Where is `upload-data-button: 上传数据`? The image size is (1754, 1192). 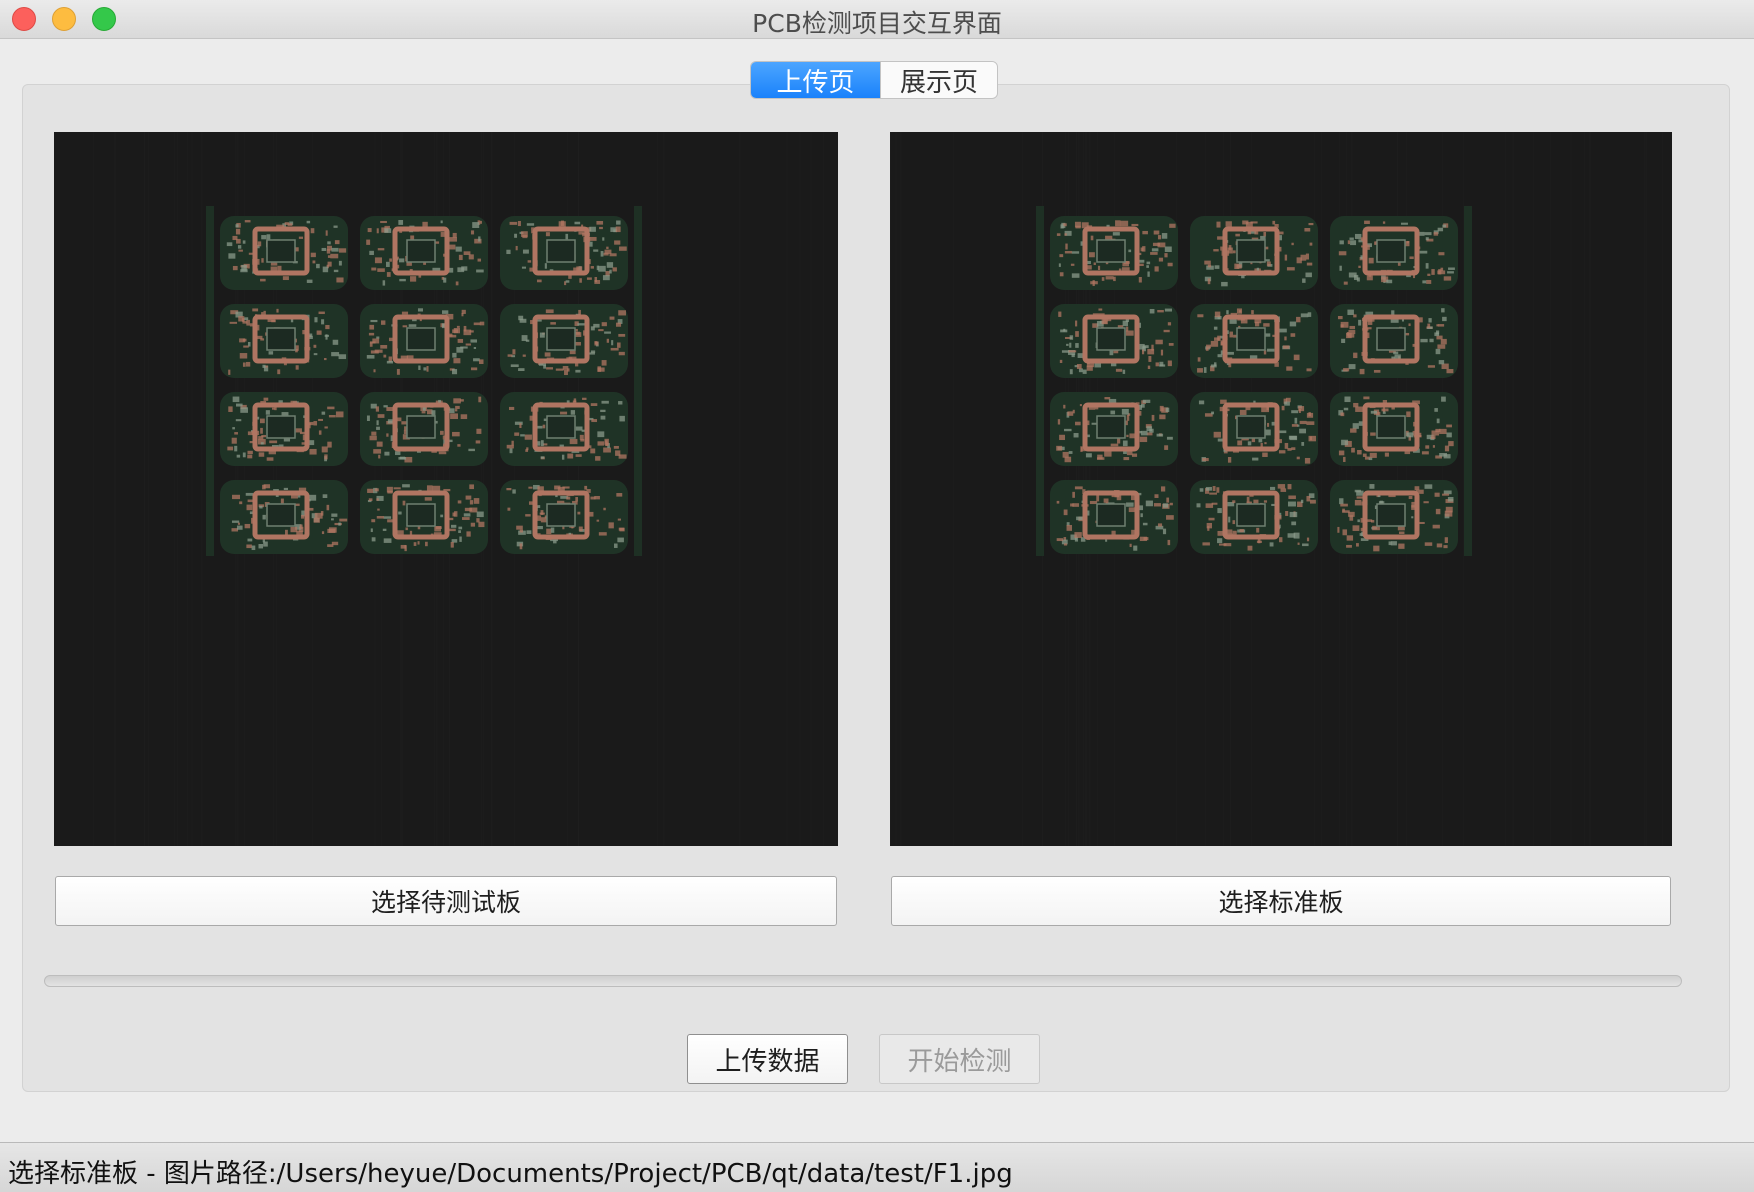
upload-data-button: 上传数据 is located at coordinates (767, 1059).